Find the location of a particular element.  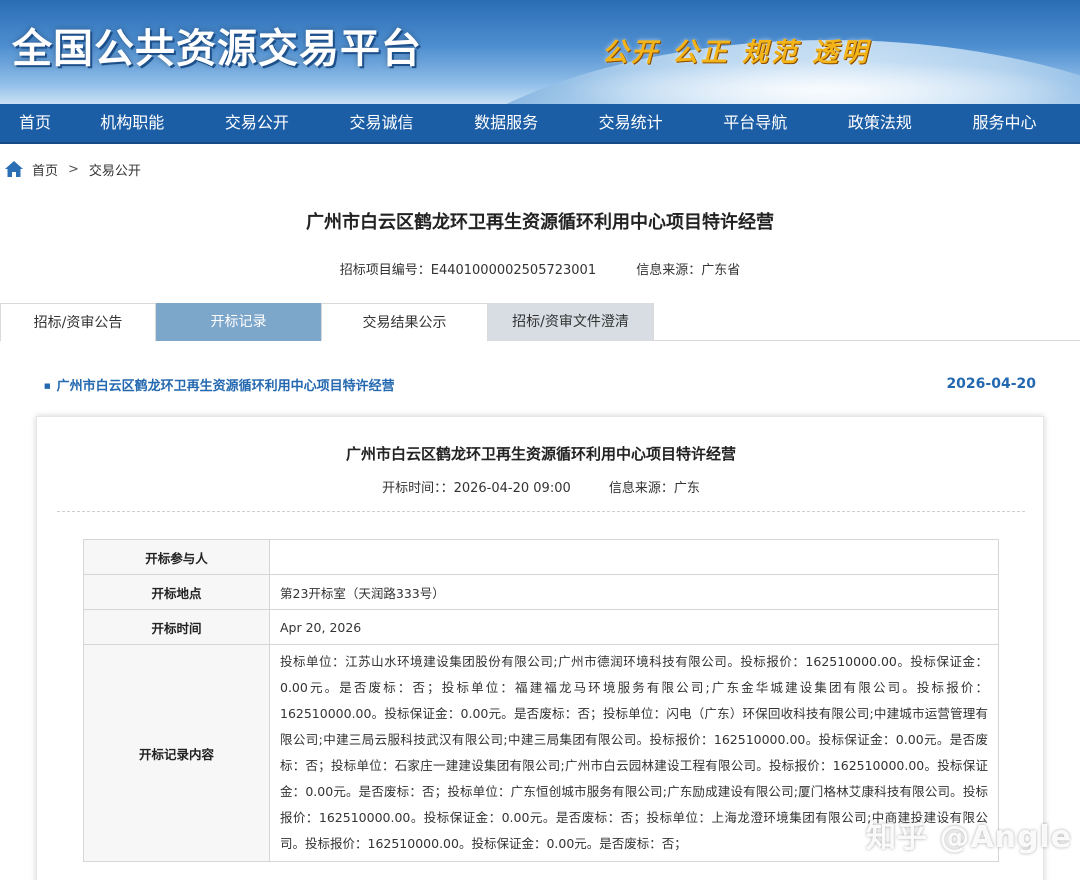

tab-bar: 招标/资审公告 开标记录 交易结果公示 招标/资审文件澄清 is located at coordinates (540, 322).